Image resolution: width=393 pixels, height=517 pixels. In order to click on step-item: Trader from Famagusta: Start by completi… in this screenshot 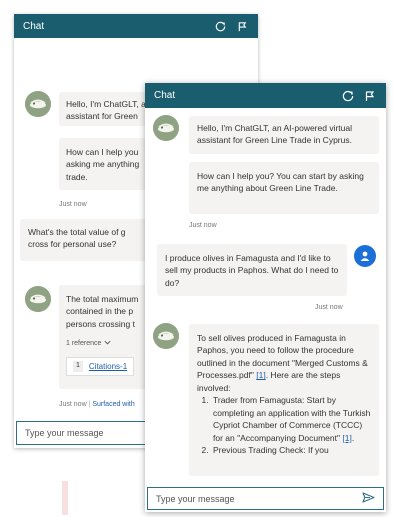, I will do `click(291, 419)`.